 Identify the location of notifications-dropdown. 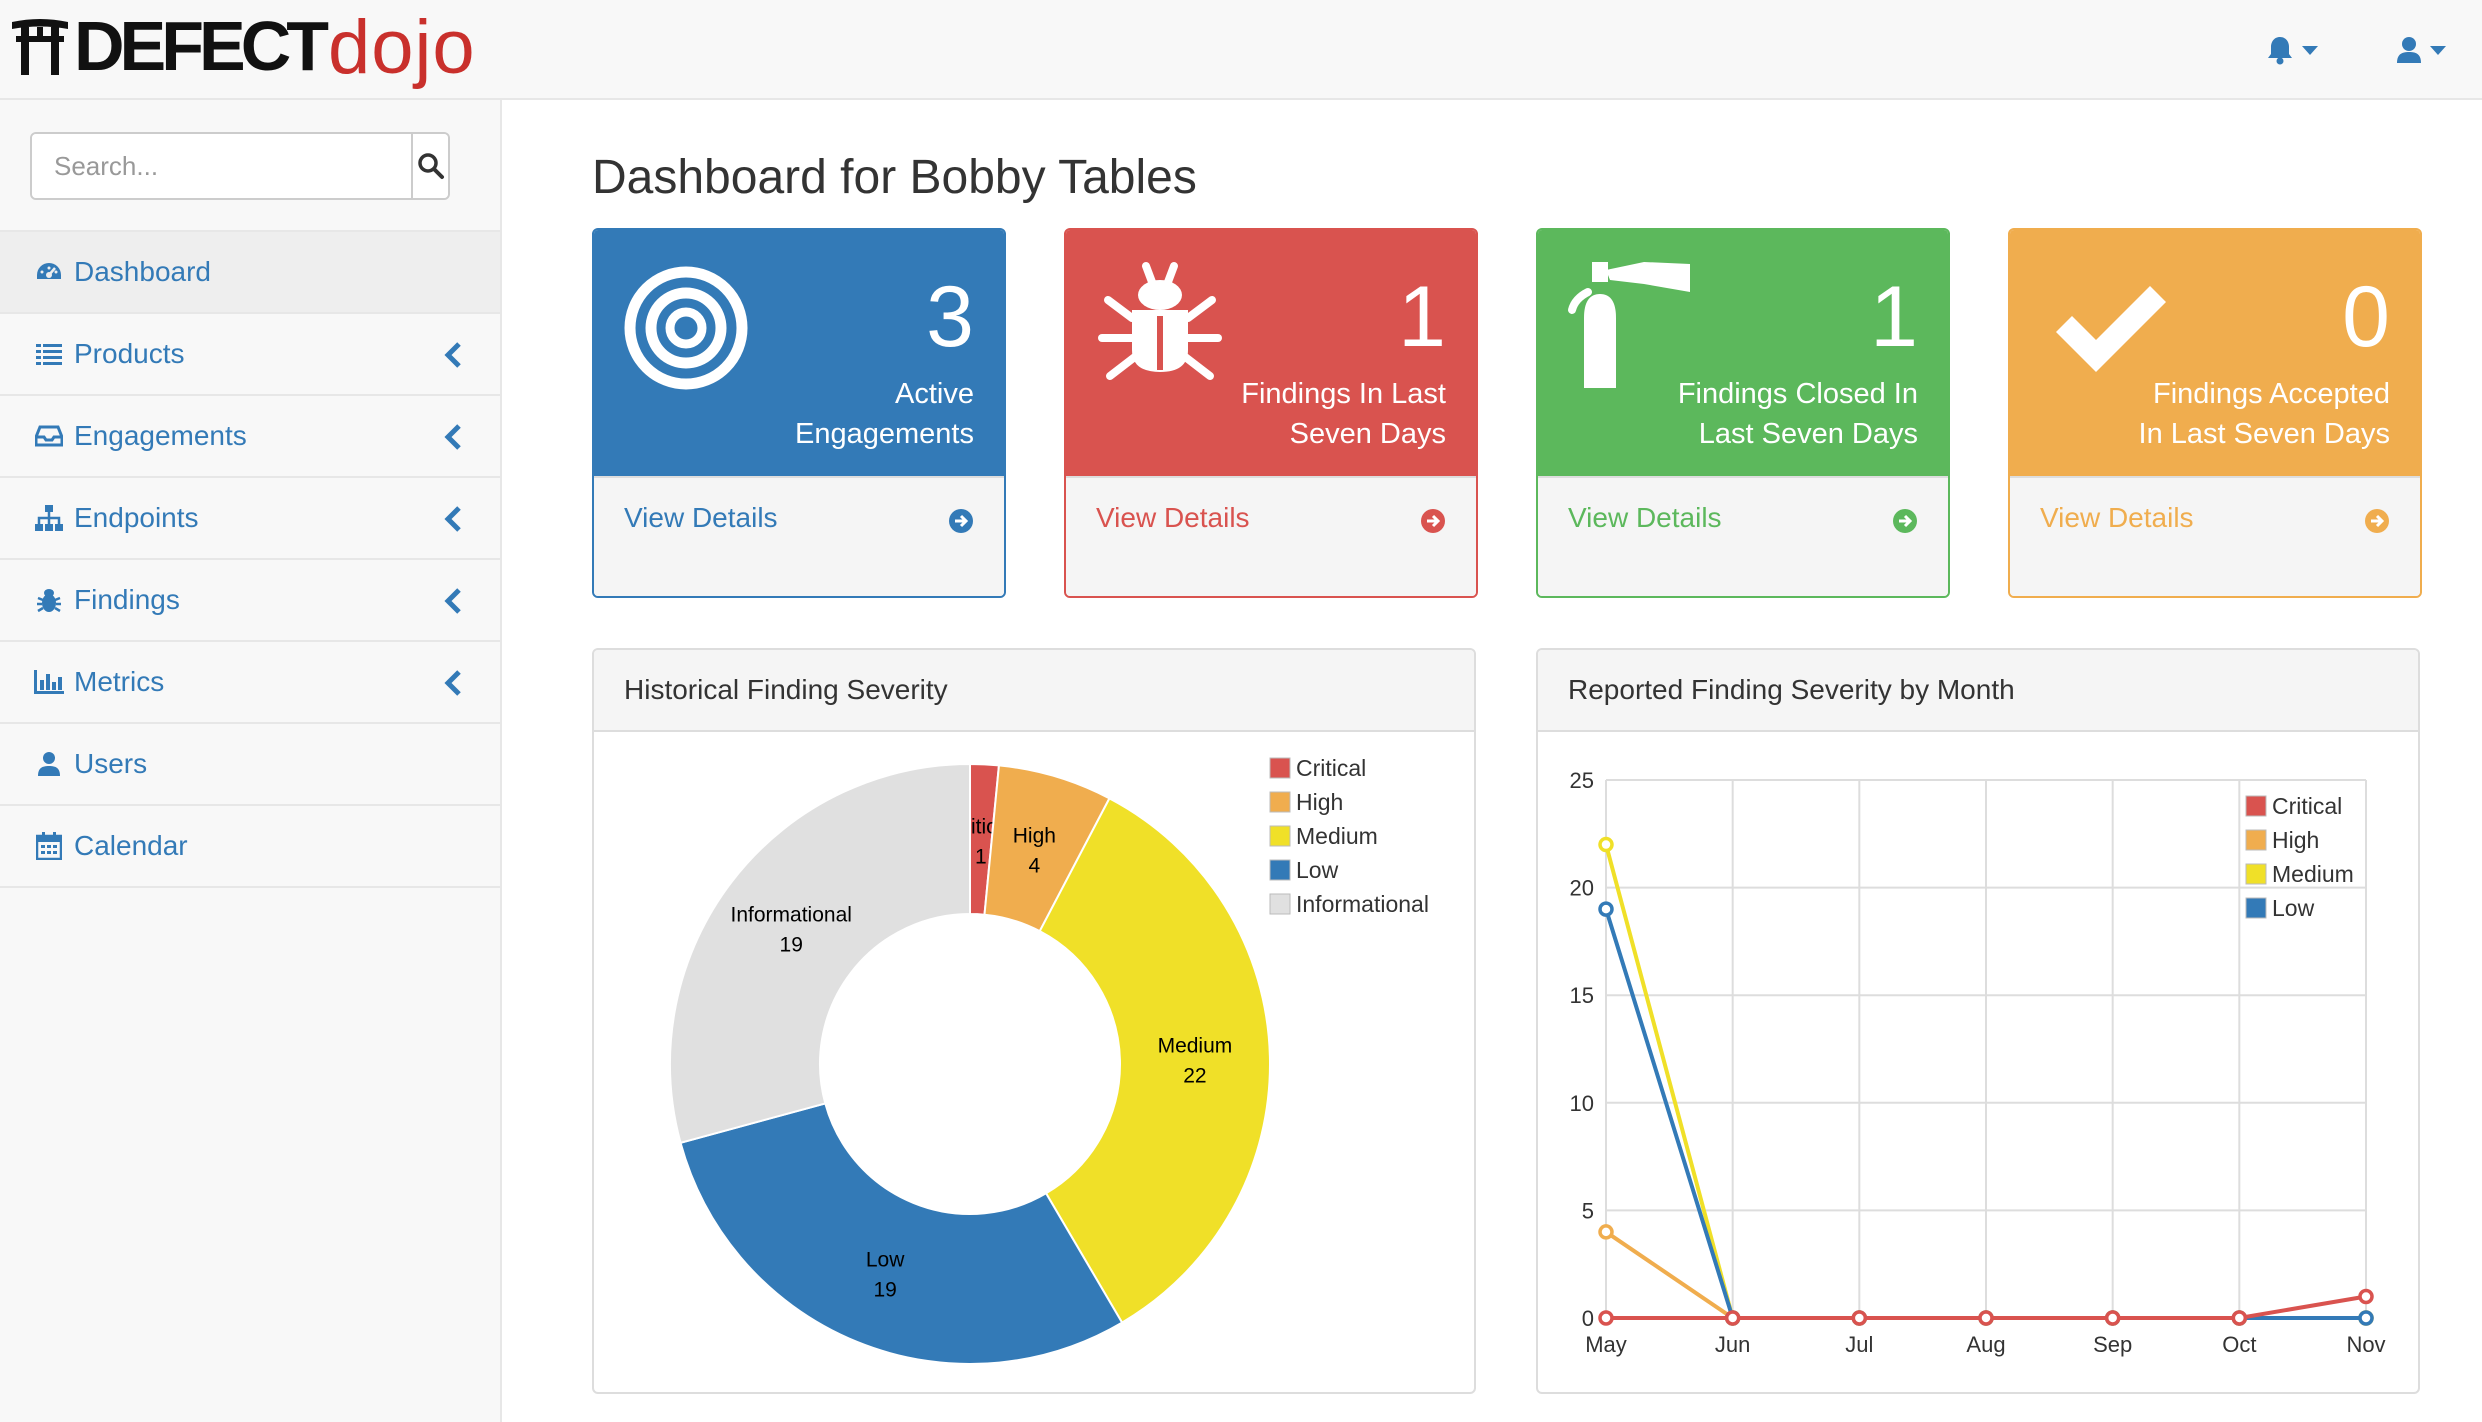
(2292, 50).